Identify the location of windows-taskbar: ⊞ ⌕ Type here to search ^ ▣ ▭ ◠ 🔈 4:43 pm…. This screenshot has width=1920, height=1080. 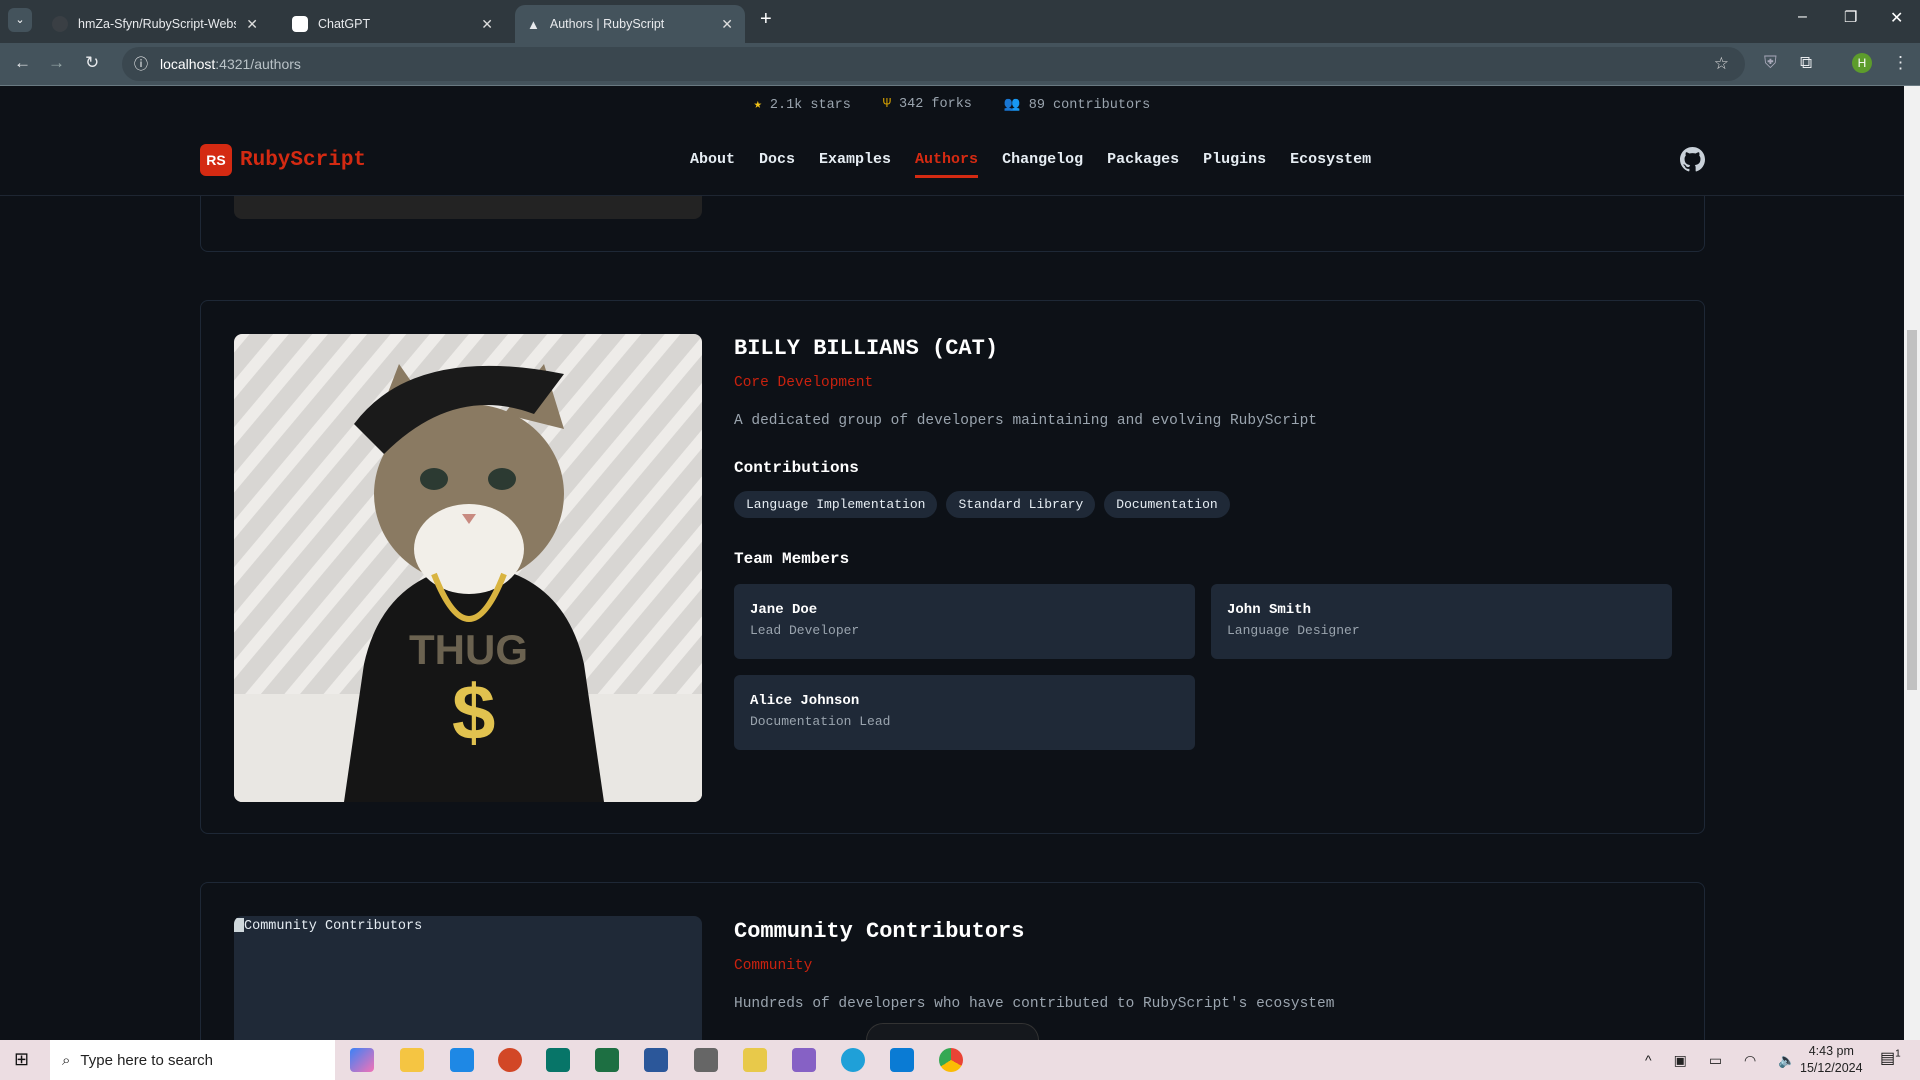
(960, 1060).